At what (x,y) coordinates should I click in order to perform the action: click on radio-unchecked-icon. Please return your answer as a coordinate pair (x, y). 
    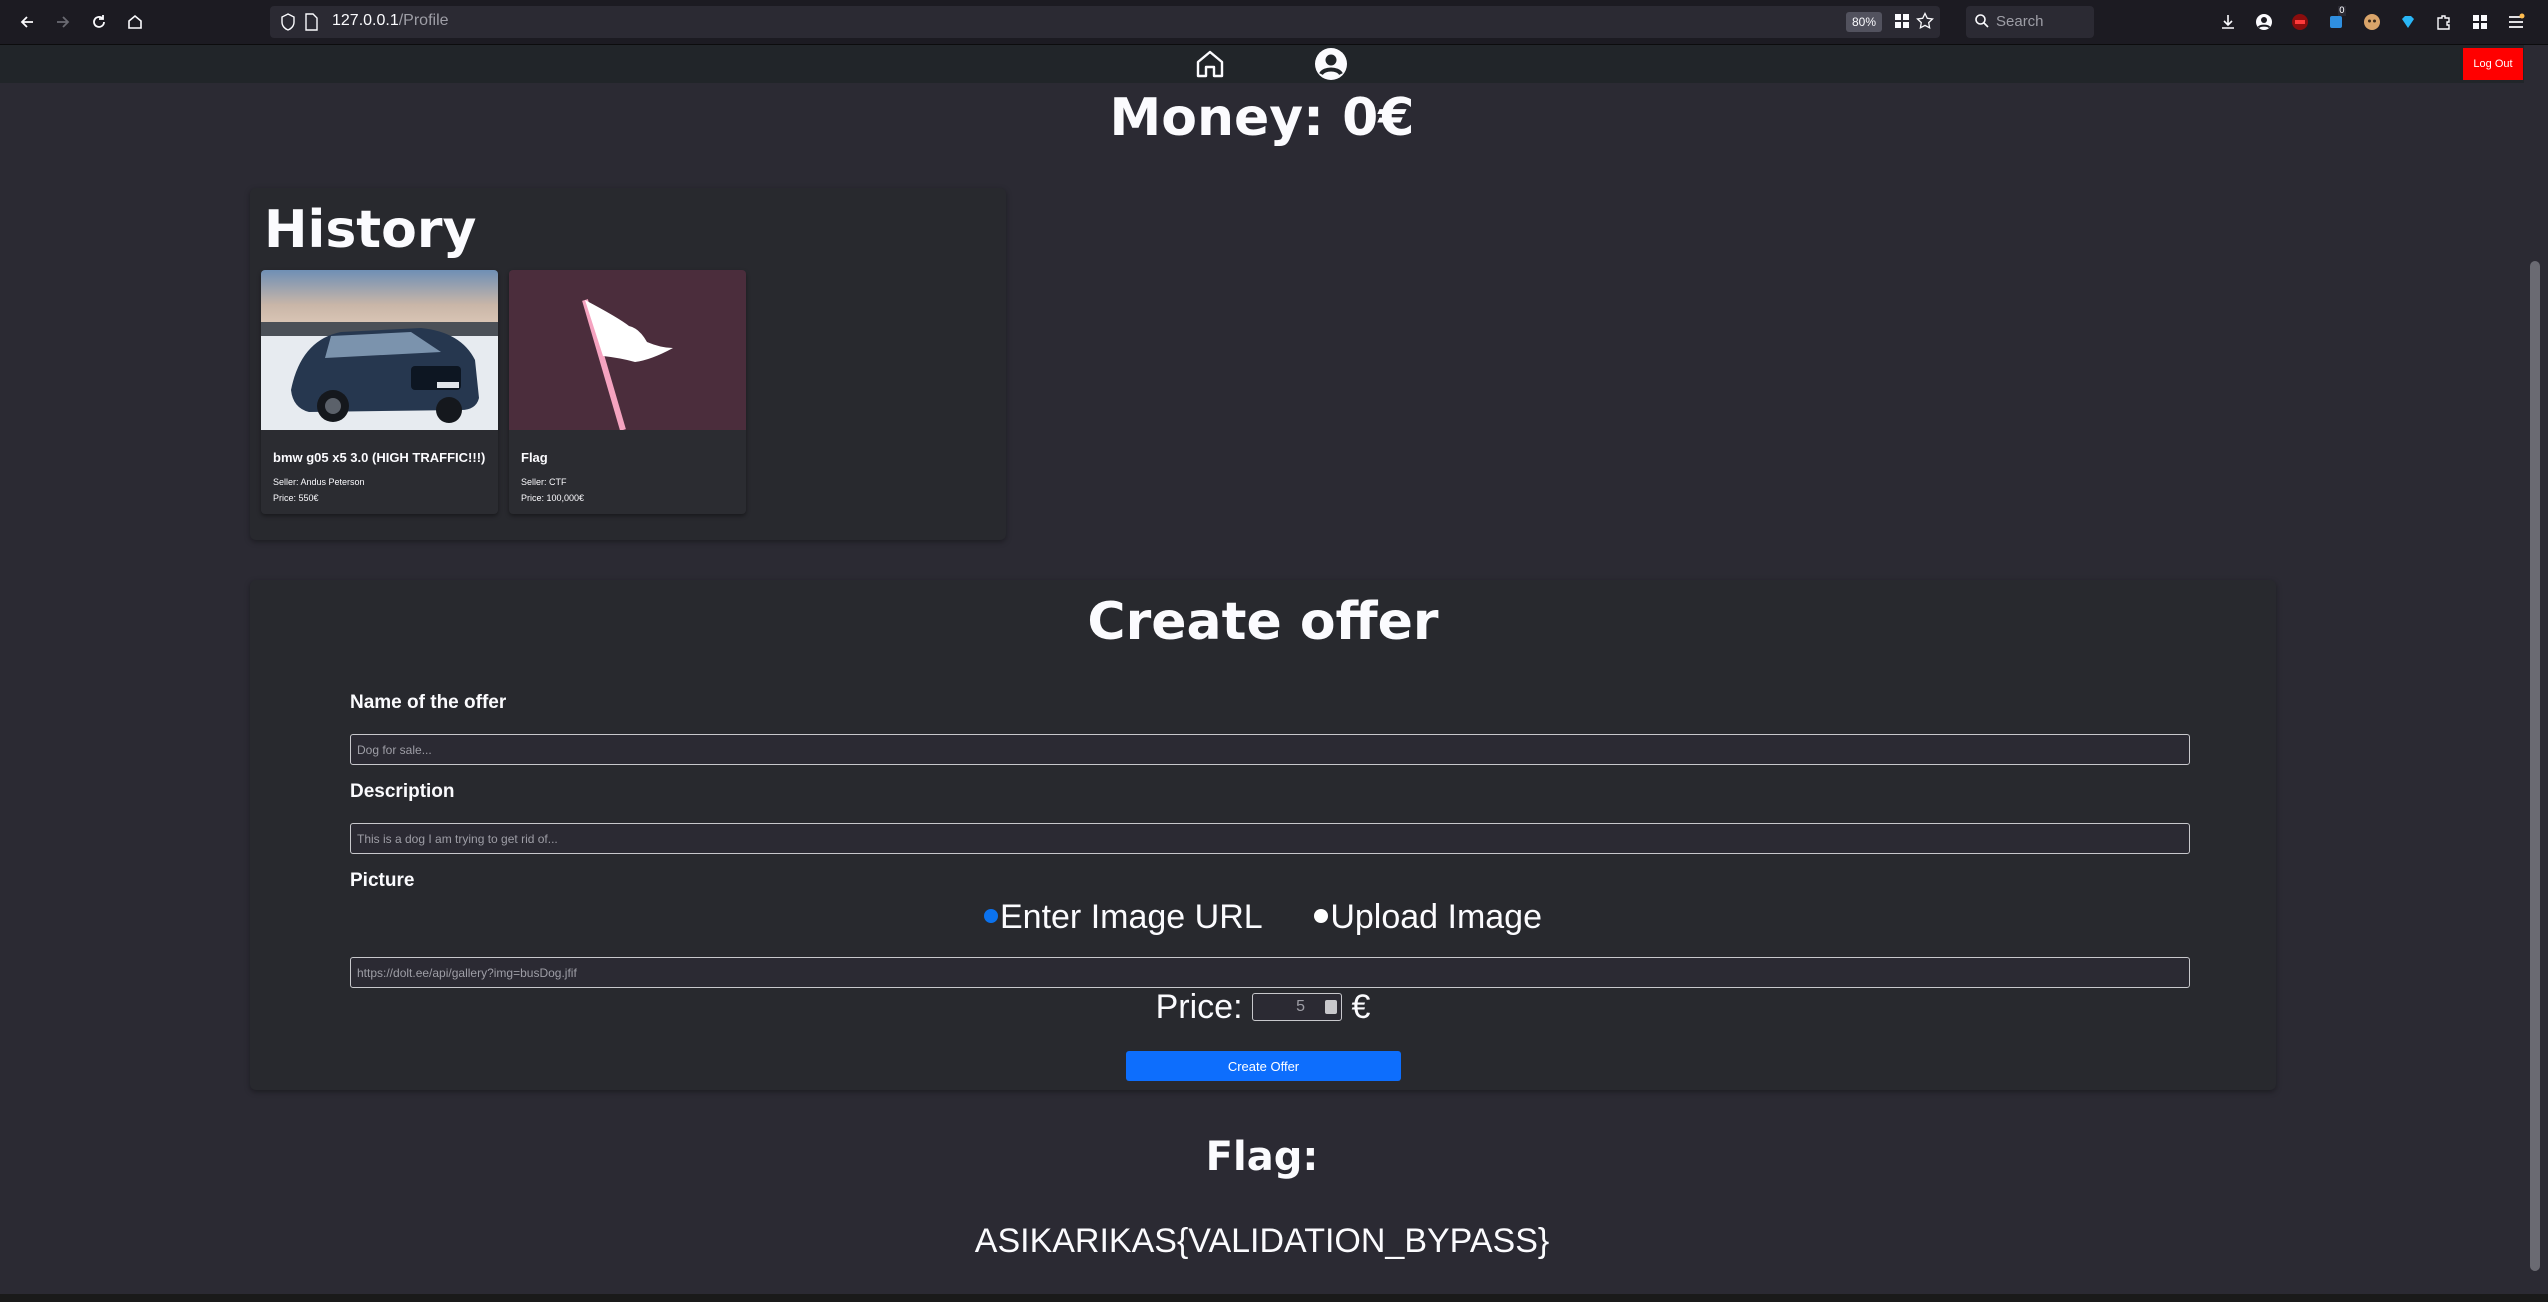
    Looking at the image, I should click on (1321, 916).